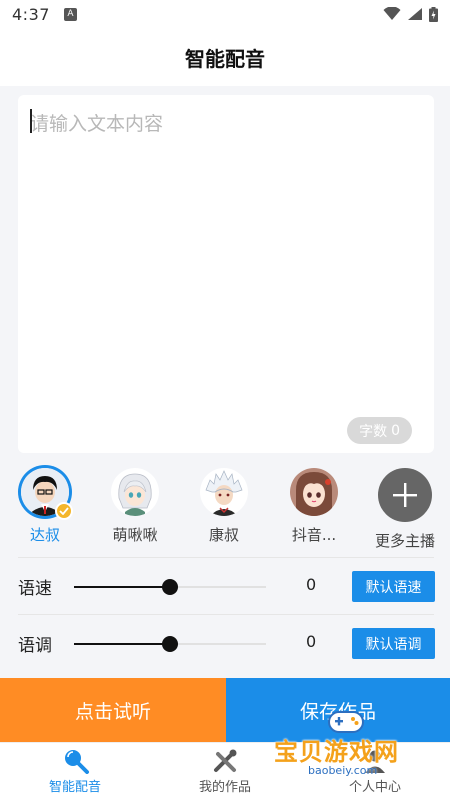  Describe the element at coordinates (135, 535) in the screenshot. I see `voice-name: 萌啾啾` at that location.